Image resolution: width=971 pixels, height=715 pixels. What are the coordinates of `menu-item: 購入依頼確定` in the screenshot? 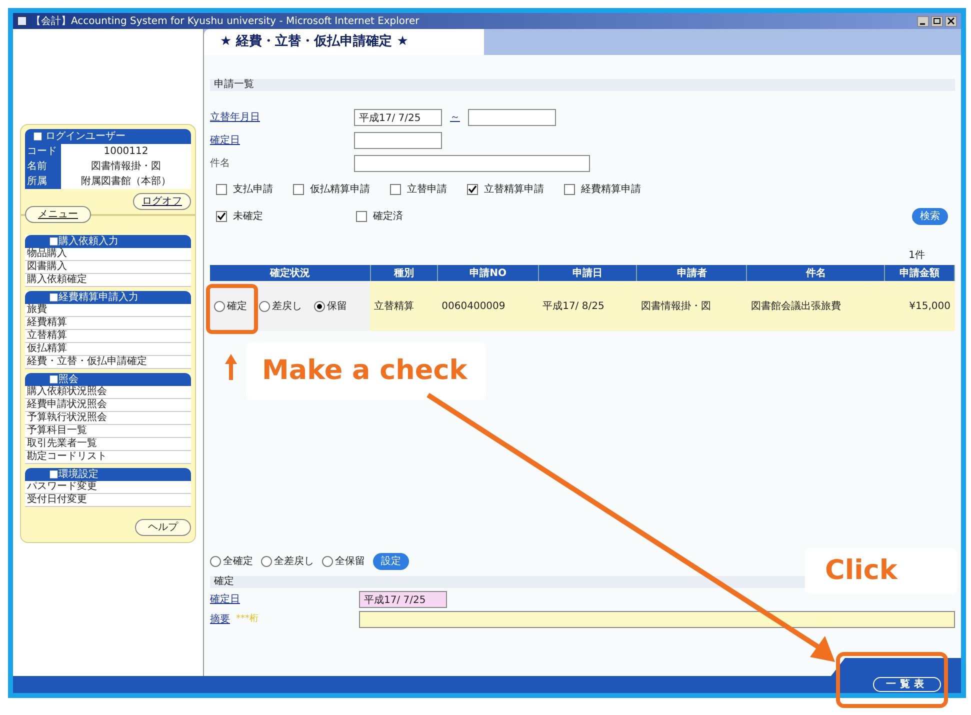 It's located at (108, 280).